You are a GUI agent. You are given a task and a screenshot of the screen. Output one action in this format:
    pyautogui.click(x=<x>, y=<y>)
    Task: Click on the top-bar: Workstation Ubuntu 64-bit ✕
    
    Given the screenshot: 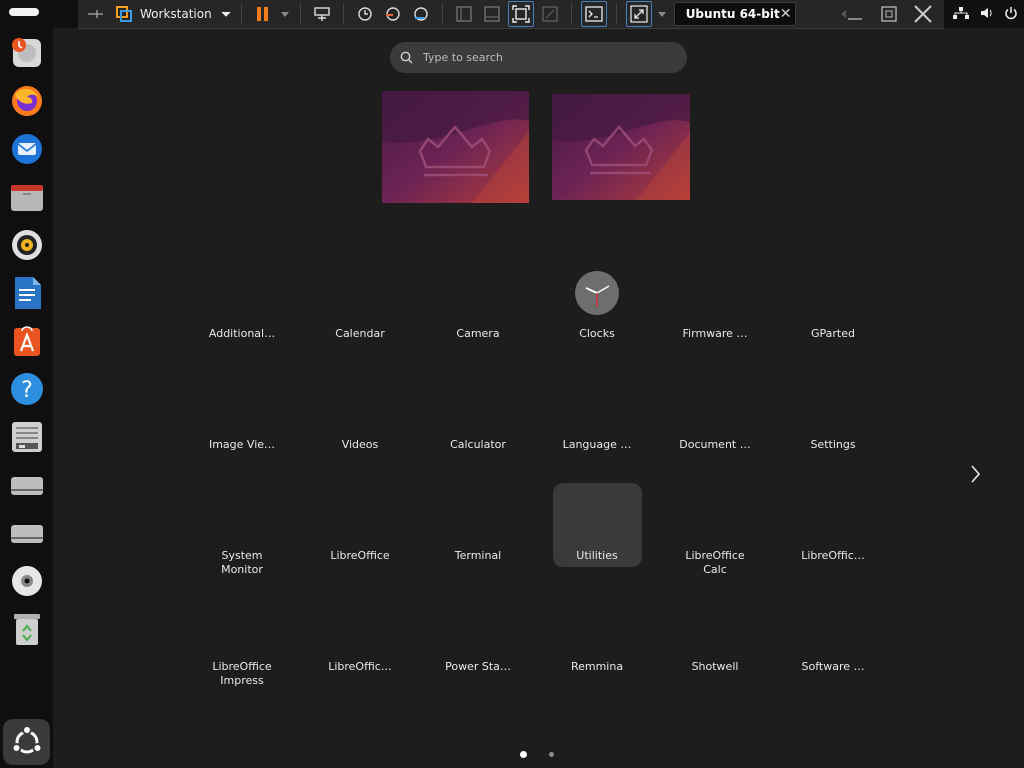 What is the action you would take?
    pyautogui.click(x=512, y=14)
    